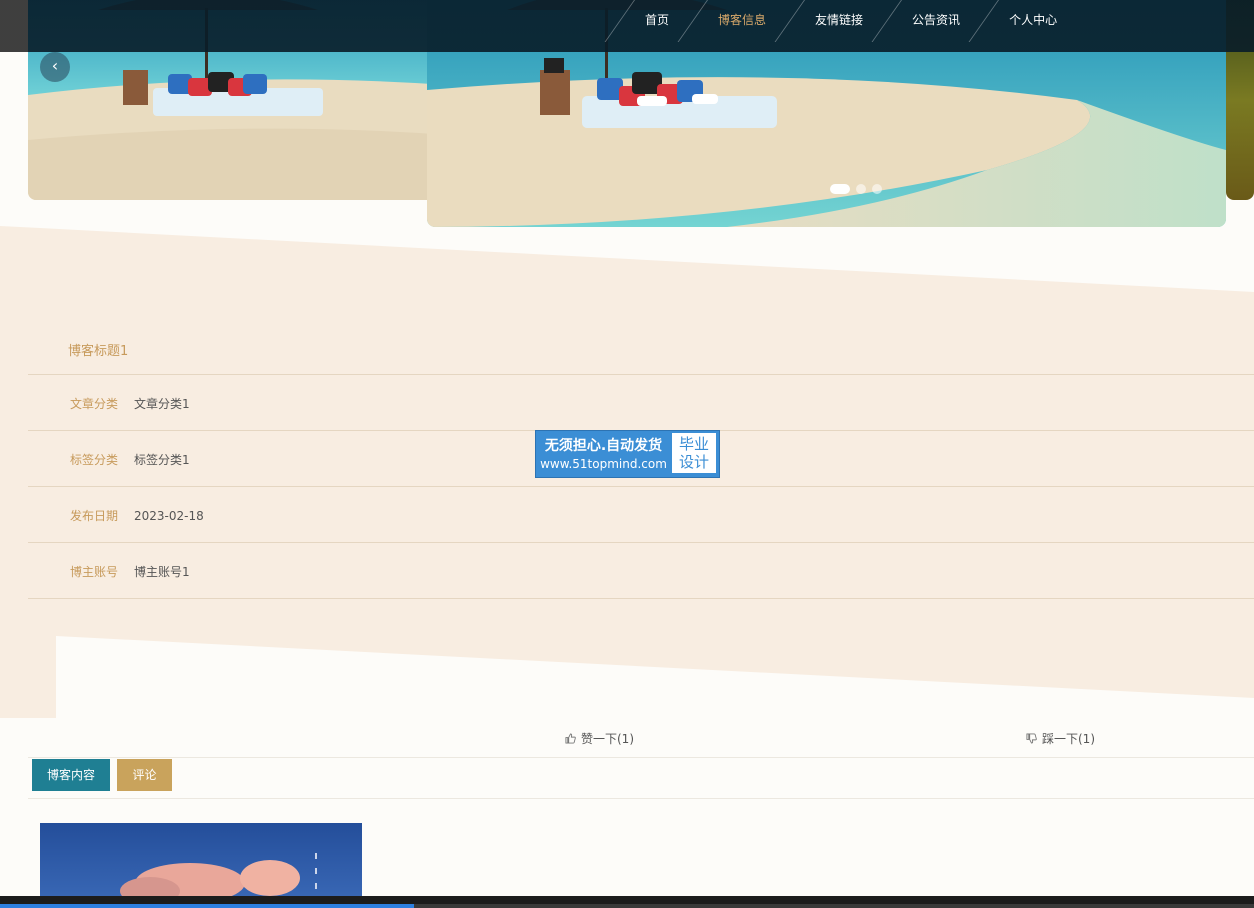 This screenshot has width=1254, height=908. I want to click on info-row-category: 文章分类 文章分类1, so click(641, 404).